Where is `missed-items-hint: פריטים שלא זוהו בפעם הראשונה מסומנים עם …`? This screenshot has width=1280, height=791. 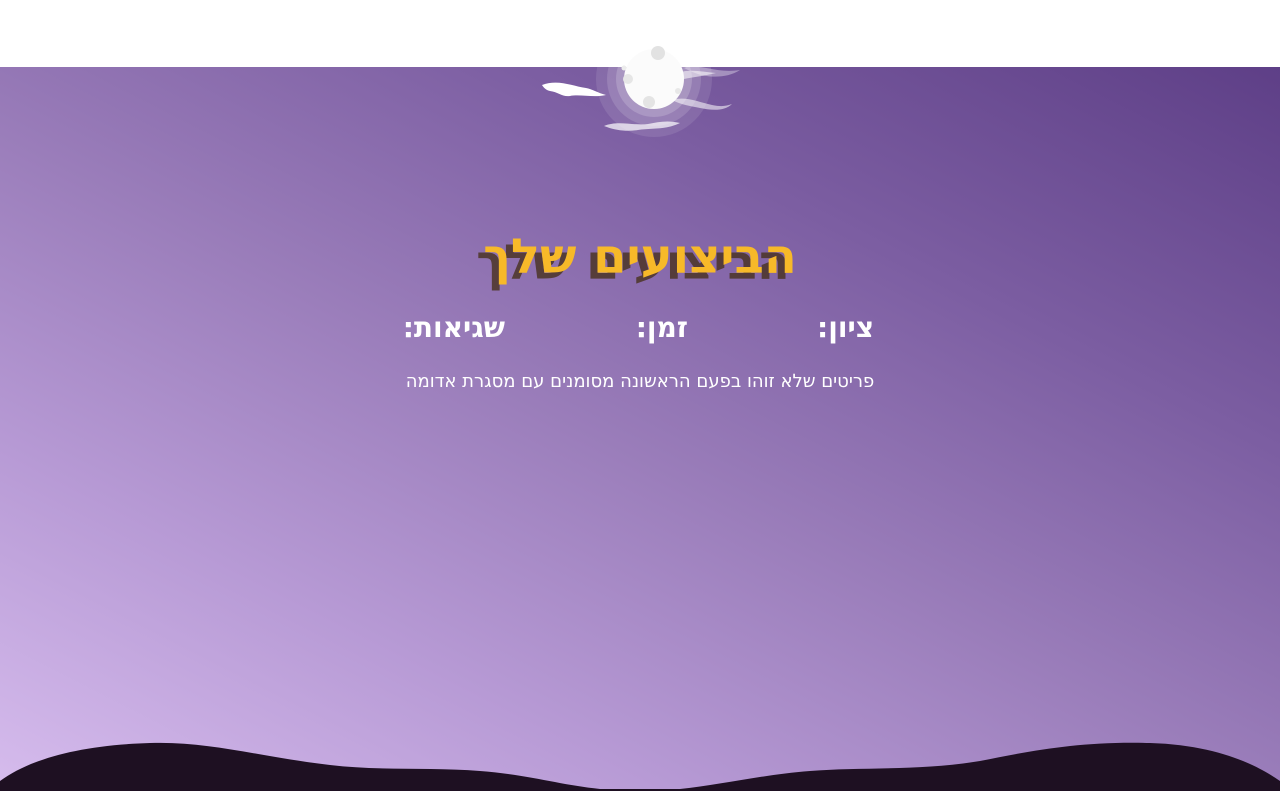 missed-items-hint: פריטים שלא זוהו בפעם הראשונה מסומנים עם … is located at coordinates (640, 381).